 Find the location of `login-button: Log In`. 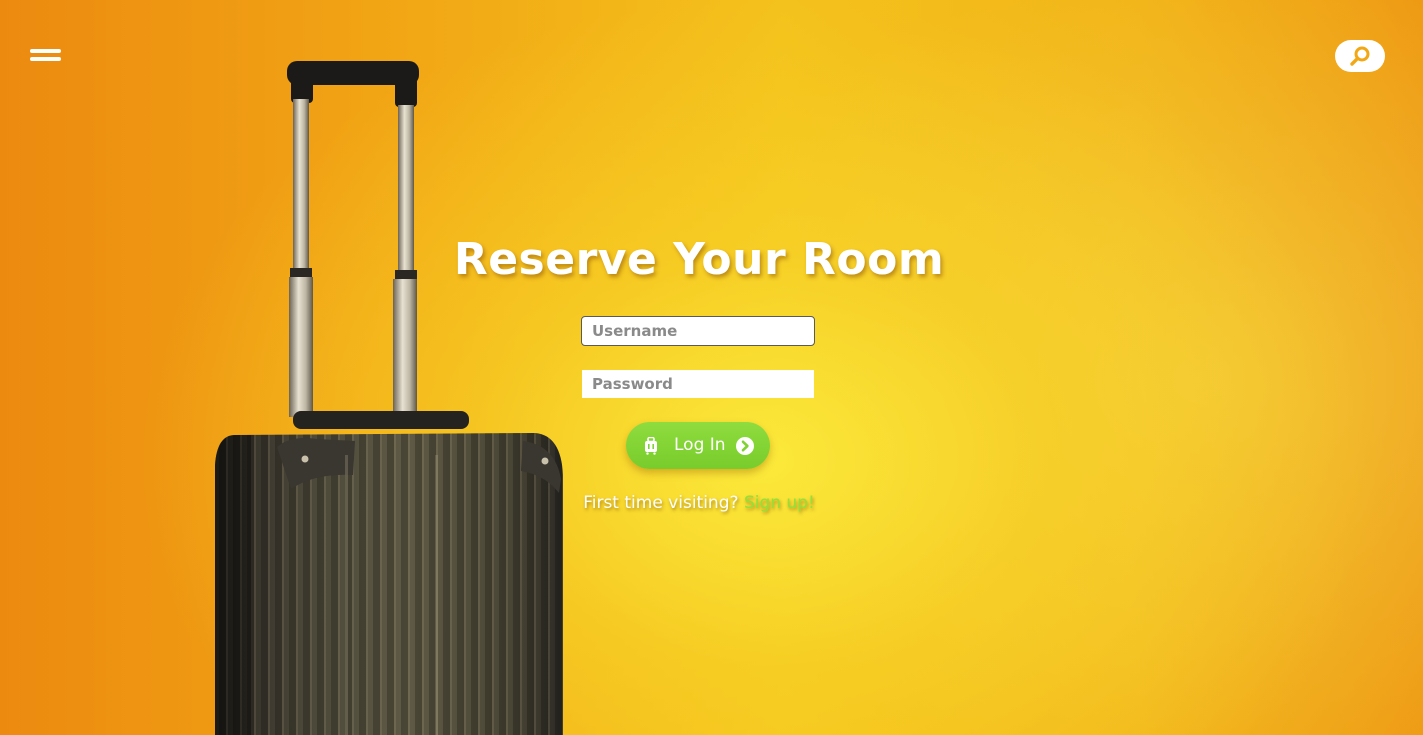

login-button: Log In is located at coordinates (698, 445).